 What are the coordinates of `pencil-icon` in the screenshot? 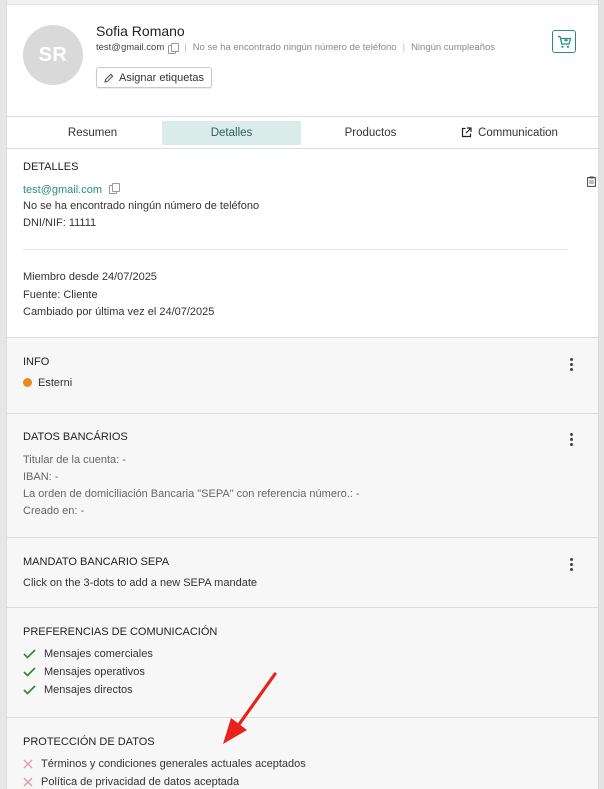 It's located at (109, 78).